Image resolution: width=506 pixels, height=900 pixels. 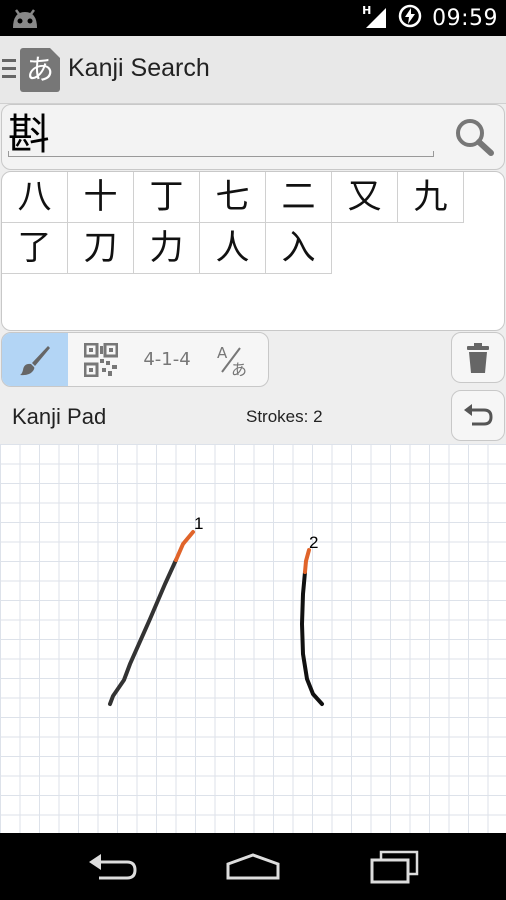 I want to click on kanji-result-cell: 二, so click(x=299, y=197).